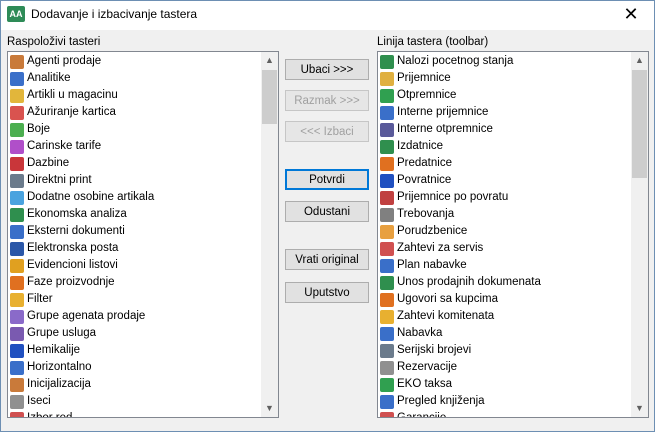  I want to click on list-item-label: Pregled knjiženja, so click(441, 401).